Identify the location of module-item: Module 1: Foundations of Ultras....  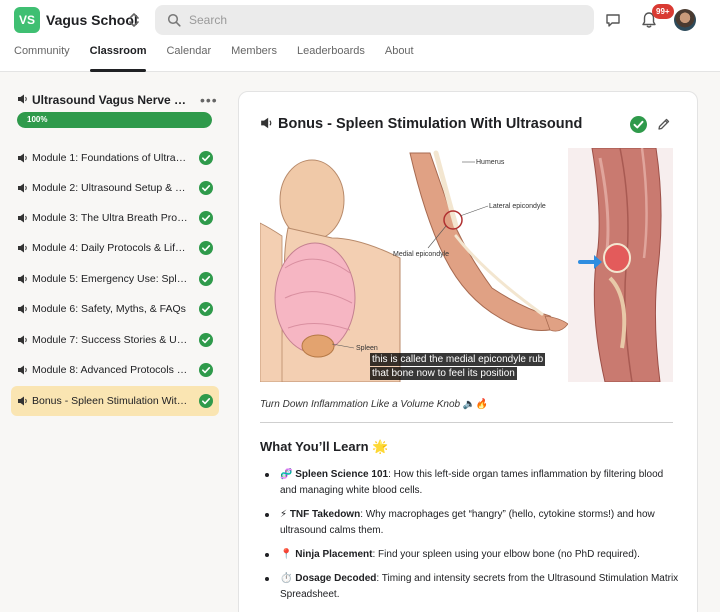
(115, 158).